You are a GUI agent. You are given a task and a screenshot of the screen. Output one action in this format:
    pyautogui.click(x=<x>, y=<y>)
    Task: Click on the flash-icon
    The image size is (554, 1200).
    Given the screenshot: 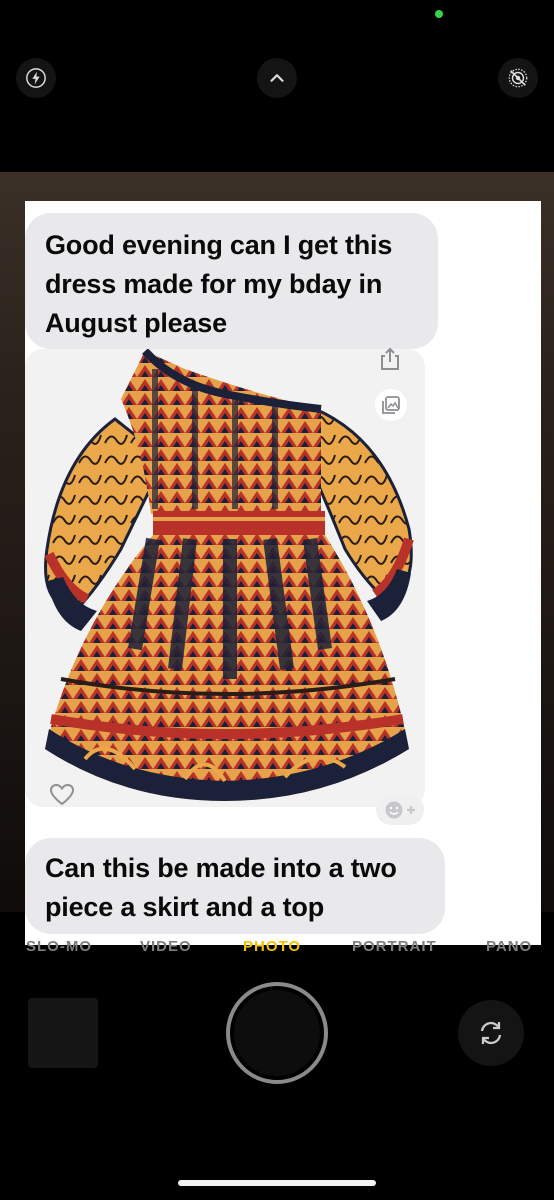 What is the action you would take?
    pyautogui.click(x=36, y=78)
    